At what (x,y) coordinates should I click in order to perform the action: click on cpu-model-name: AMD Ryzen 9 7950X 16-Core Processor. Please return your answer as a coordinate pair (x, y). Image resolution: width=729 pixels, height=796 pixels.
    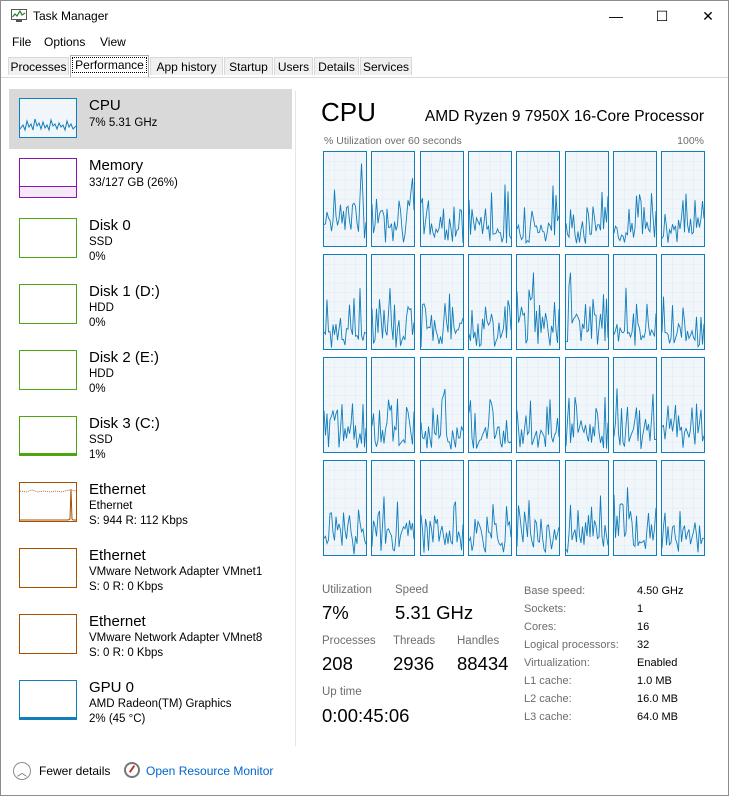
    Looking at the image, I should click on (564, 116).